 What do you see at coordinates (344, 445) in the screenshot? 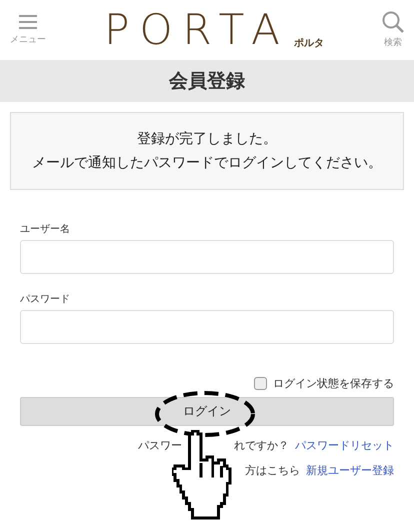
I see `link: パスワードリセット` at bounding box center [344, 445].